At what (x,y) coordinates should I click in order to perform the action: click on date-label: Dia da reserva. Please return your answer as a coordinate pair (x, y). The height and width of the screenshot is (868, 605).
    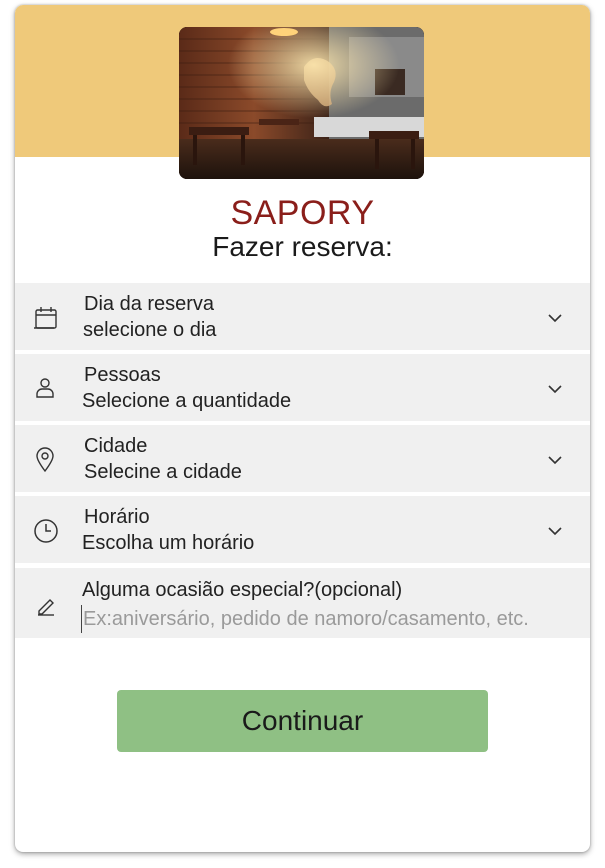
    Looking at the image, I should click on (149, 304).